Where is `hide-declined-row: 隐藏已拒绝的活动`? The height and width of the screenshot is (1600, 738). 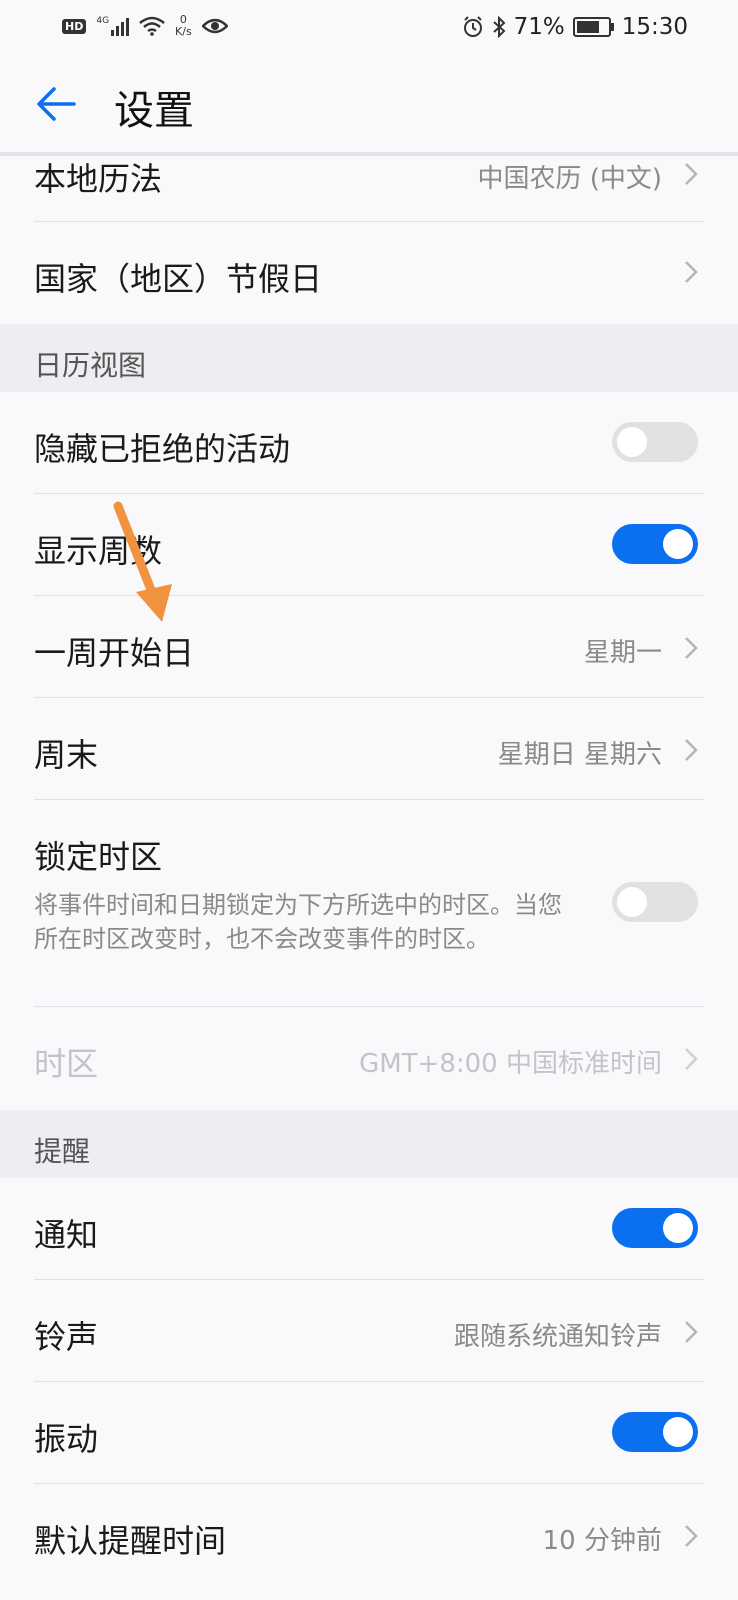 hide-declined-row: 隐藏已拒绝的活动 is located at coordinates (369, 443).